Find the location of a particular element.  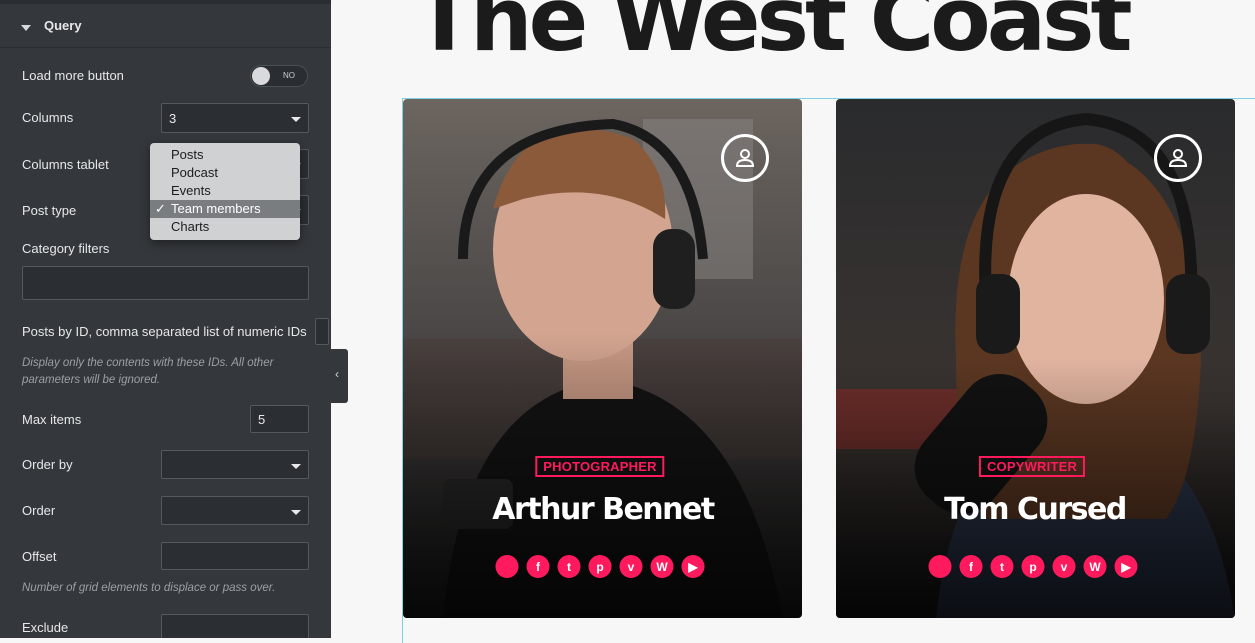

post-type-option-podcast: Podcast is located at coordinates (225, 173).